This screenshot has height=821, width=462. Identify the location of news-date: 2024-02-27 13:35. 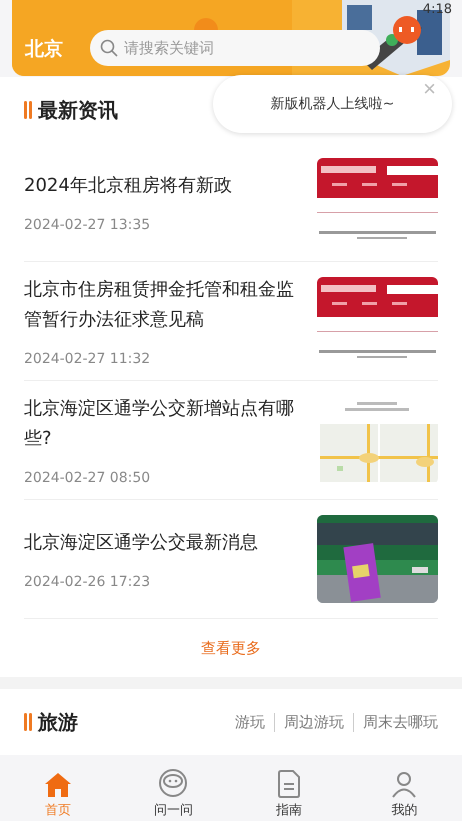
(88, 225).